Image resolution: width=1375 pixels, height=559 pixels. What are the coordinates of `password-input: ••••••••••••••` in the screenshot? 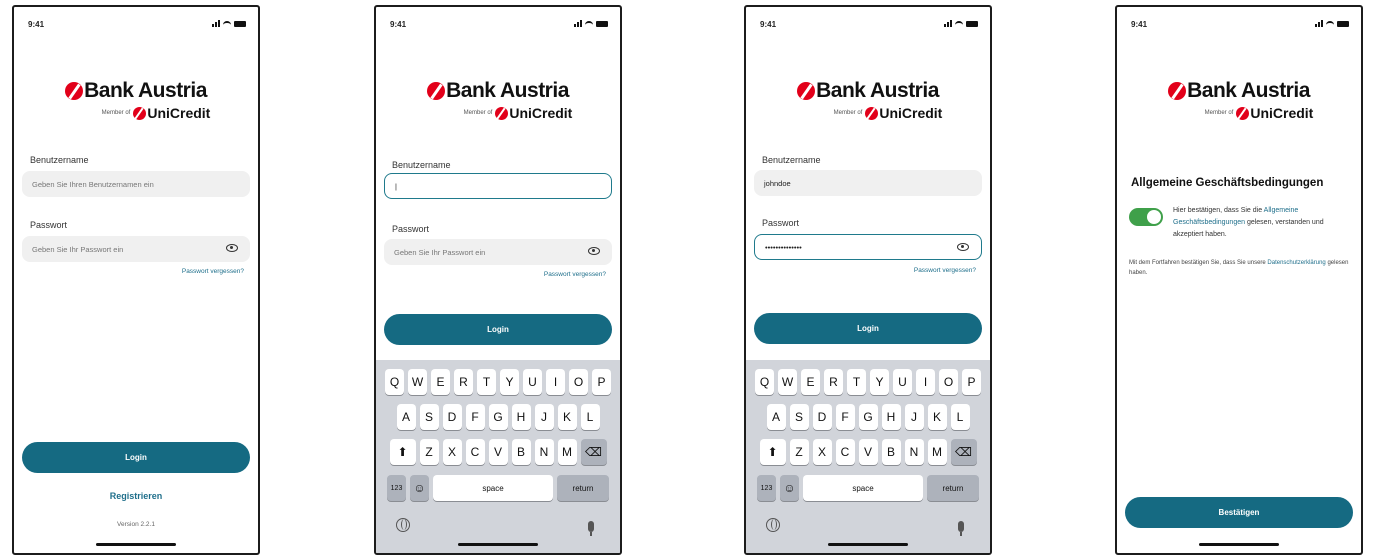 It's located at (868, 247).